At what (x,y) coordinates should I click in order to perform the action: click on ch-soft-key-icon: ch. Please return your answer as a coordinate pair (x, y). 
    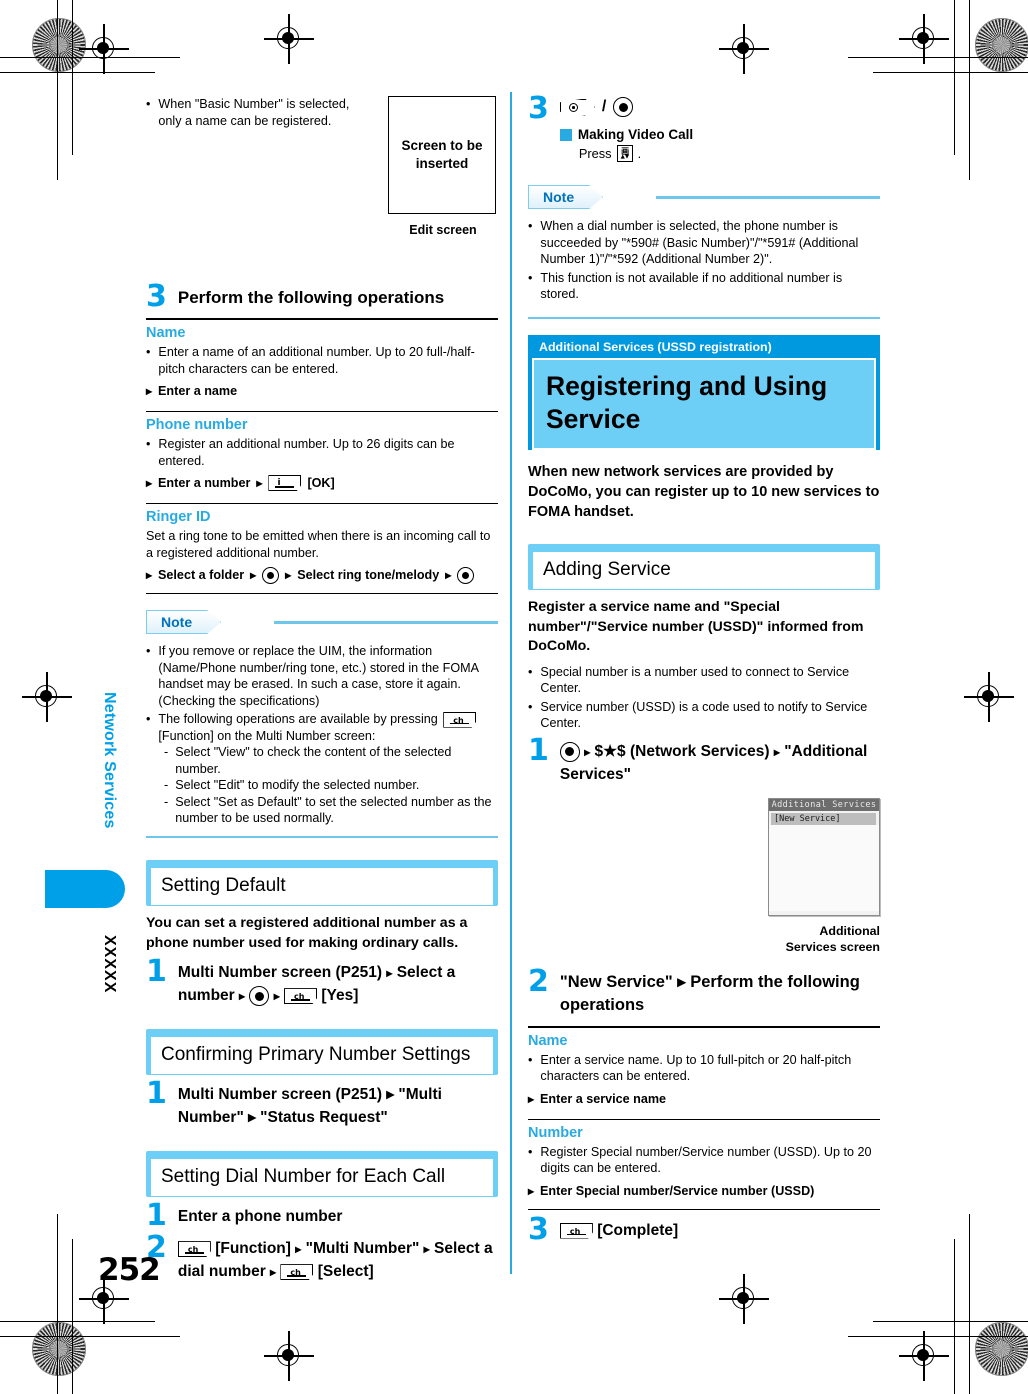
    Looking at the image, I should click on (297, 1272).